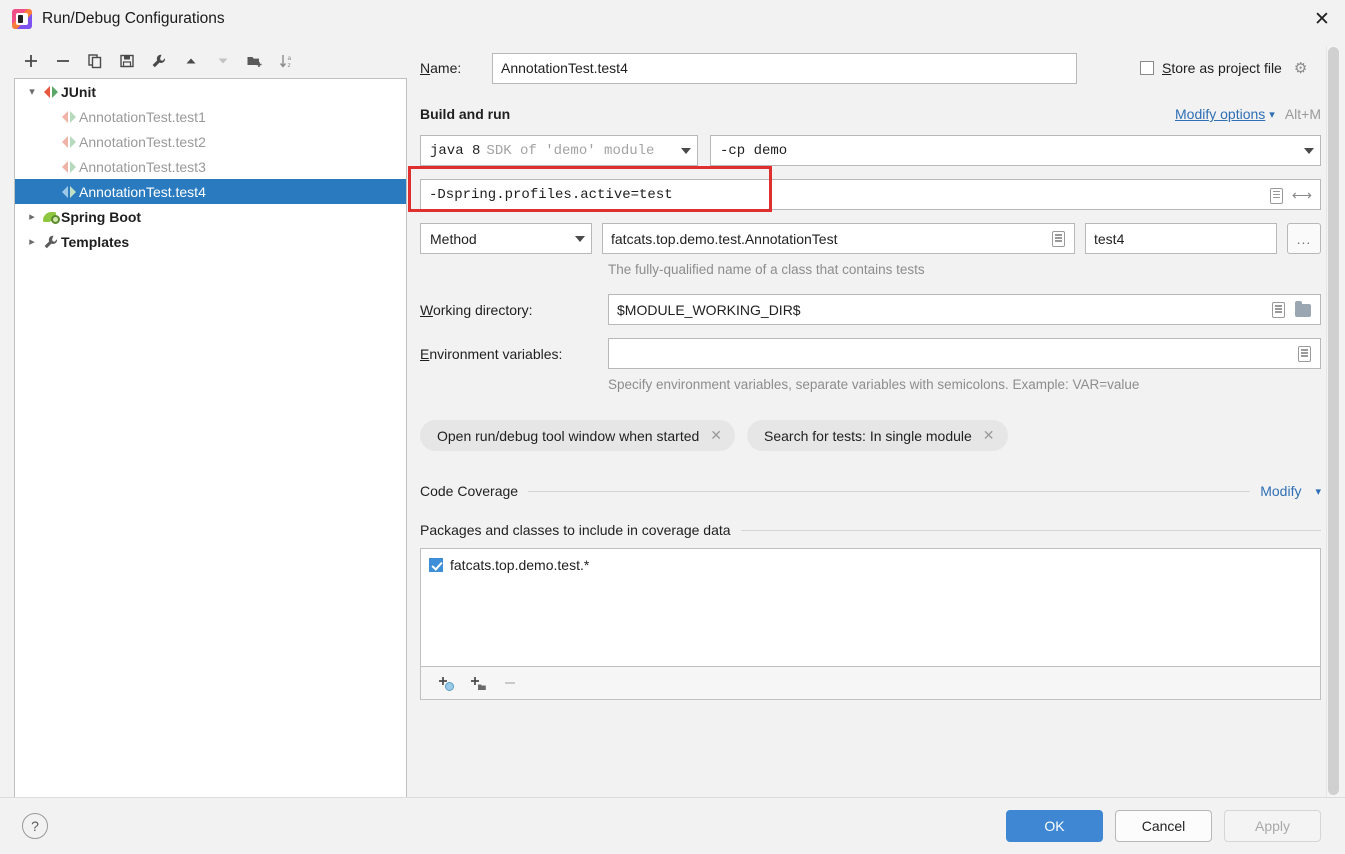 Image resolution: width=1345 pixels, height=854 pixels. I want to click on jre-select: java 8 SDK of 'demo' module, so click(559, 150).